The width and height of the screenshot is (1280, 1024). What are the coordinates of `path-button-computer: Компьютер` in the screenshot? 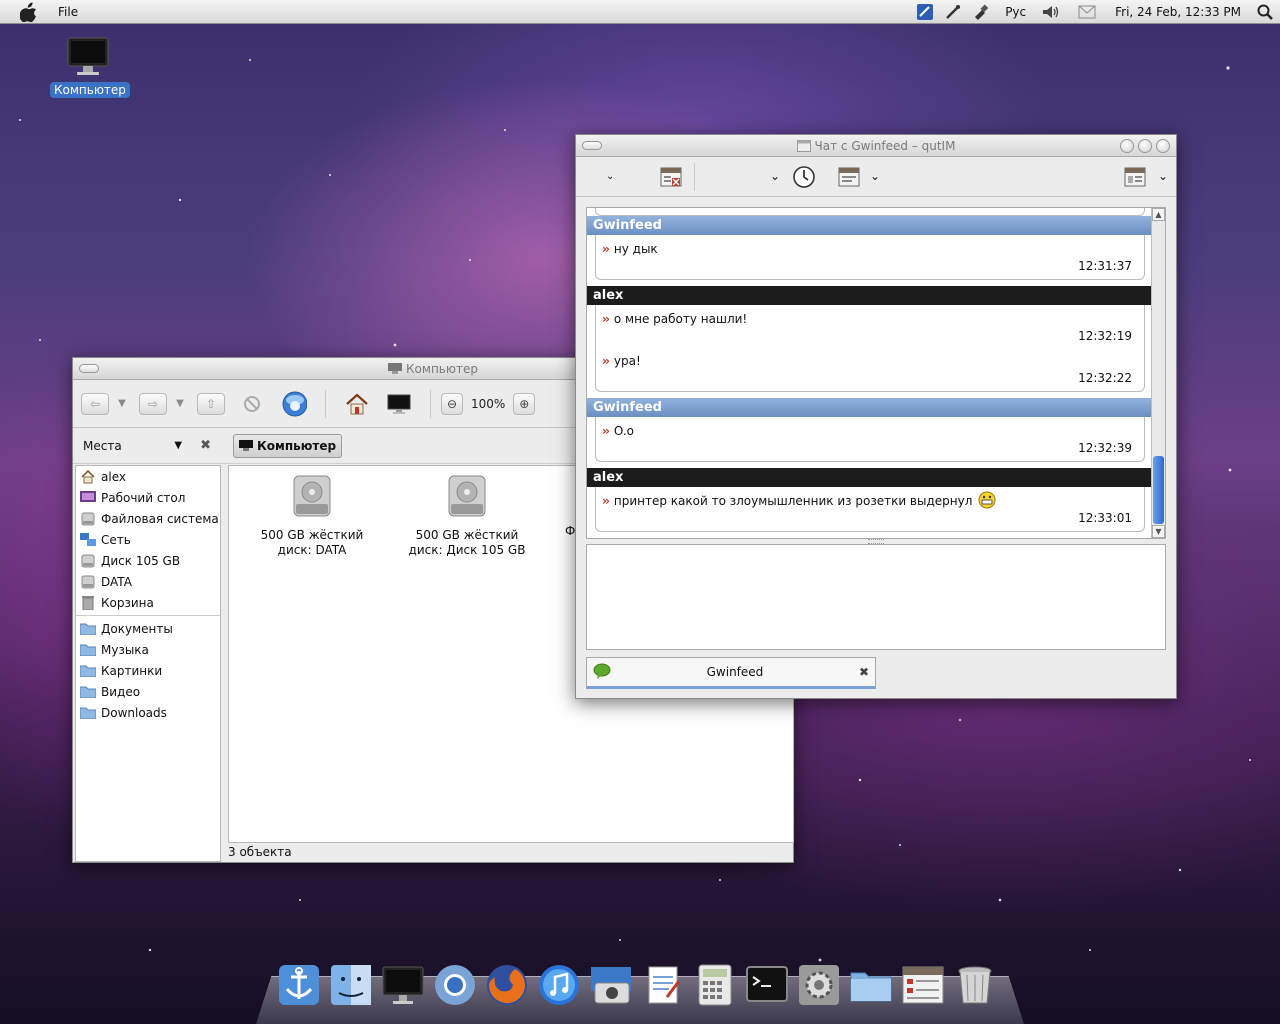 It's located at (288, 445).